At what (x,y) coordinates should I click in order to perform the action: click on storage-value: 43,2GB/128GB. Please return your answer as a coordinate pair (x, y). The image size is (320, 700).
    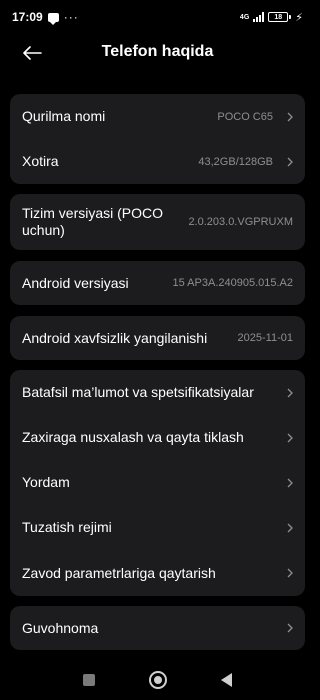
    Looking at the image, I should click on (235, 161).